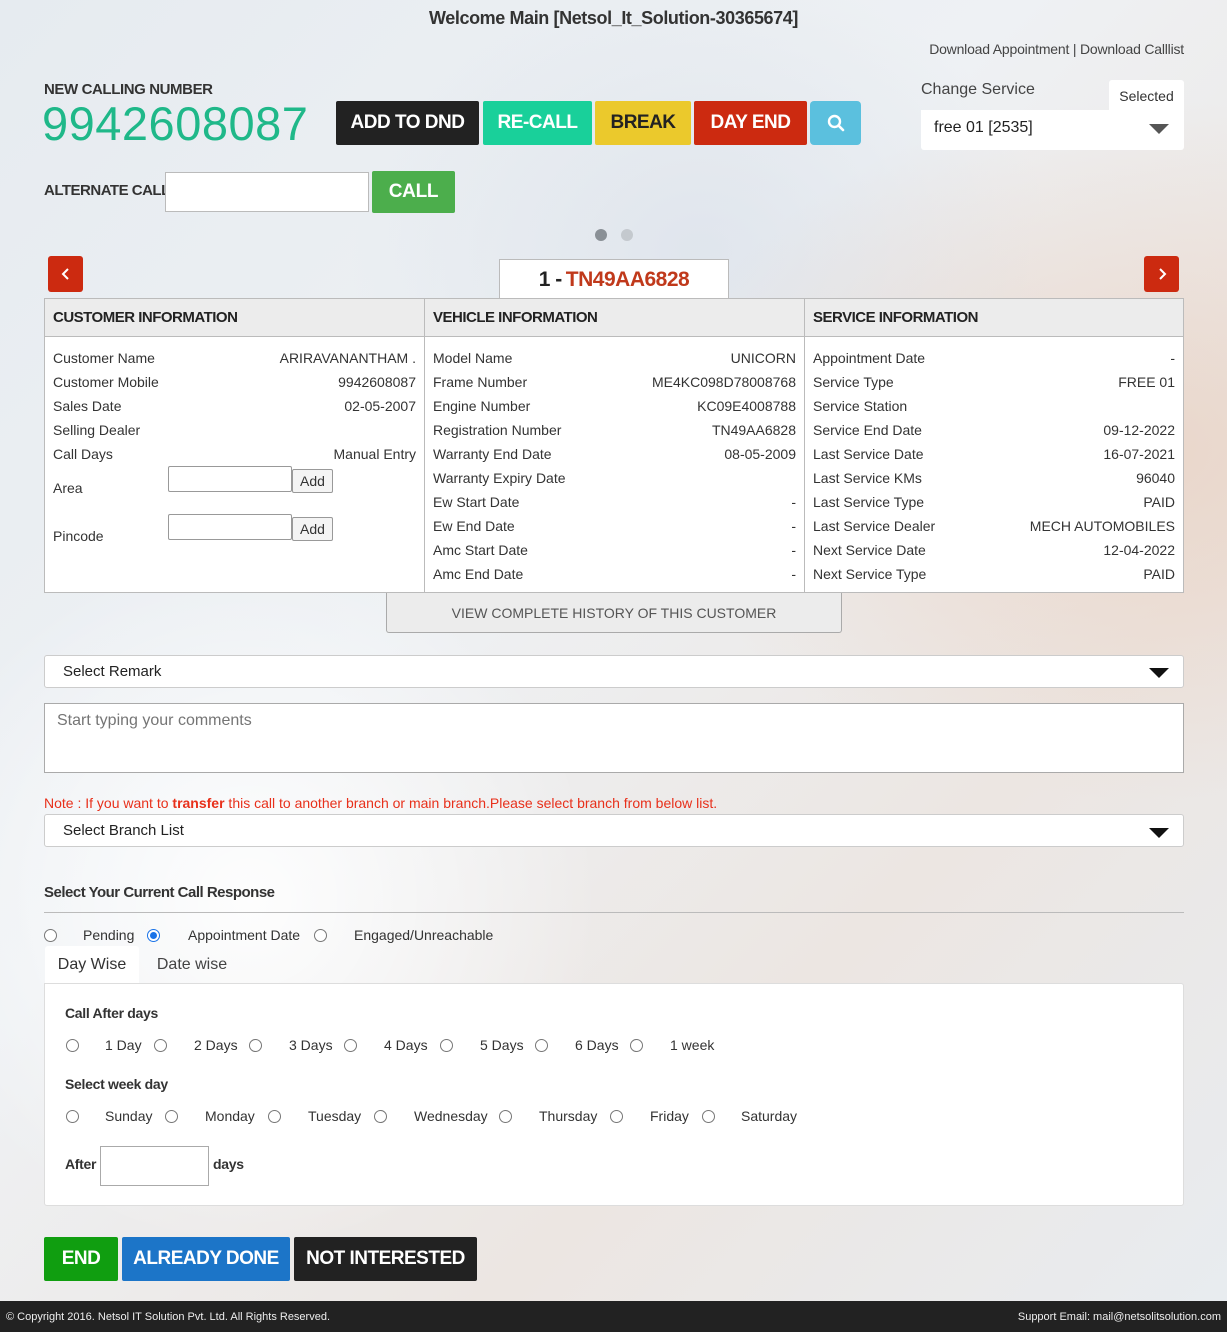  Describe the element at coordinates (83, 454) in the screenshot. I see `customer-field-label: Call Days` at that location.